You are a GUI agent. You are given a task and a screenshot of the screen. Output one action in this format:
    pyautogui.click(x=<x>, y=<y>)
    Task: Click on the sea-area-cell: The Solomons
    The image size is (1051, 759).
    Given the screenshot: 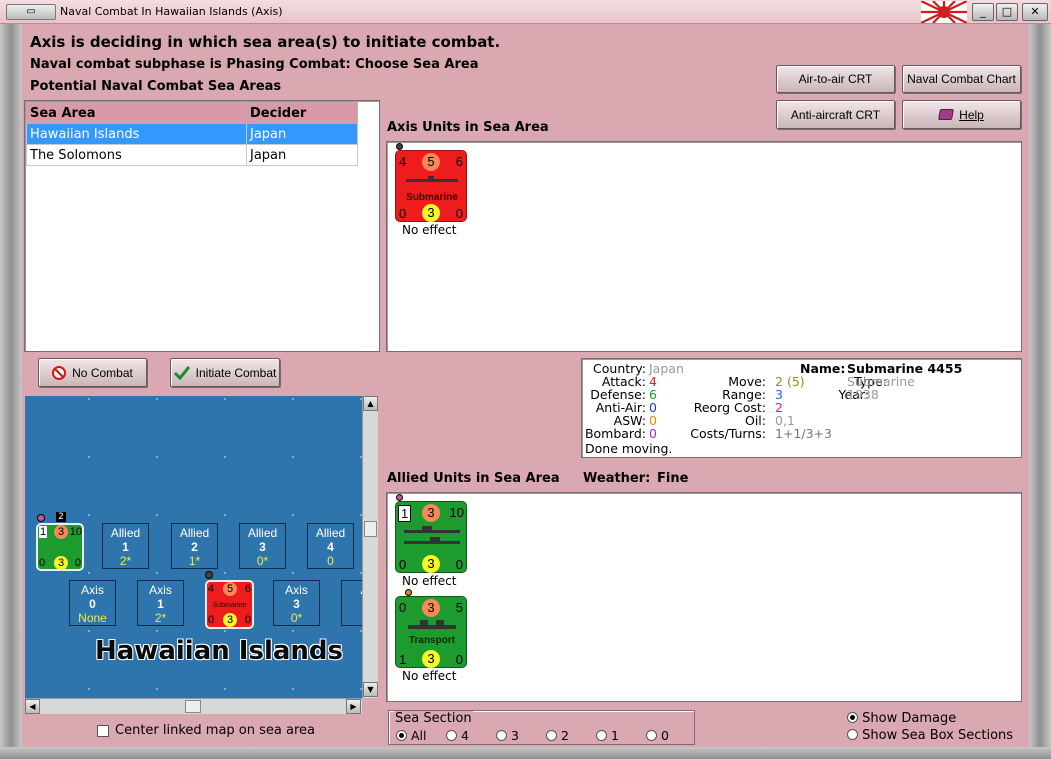 What is the action you would take?
    pyautogui.click(x=136, y=155)
    